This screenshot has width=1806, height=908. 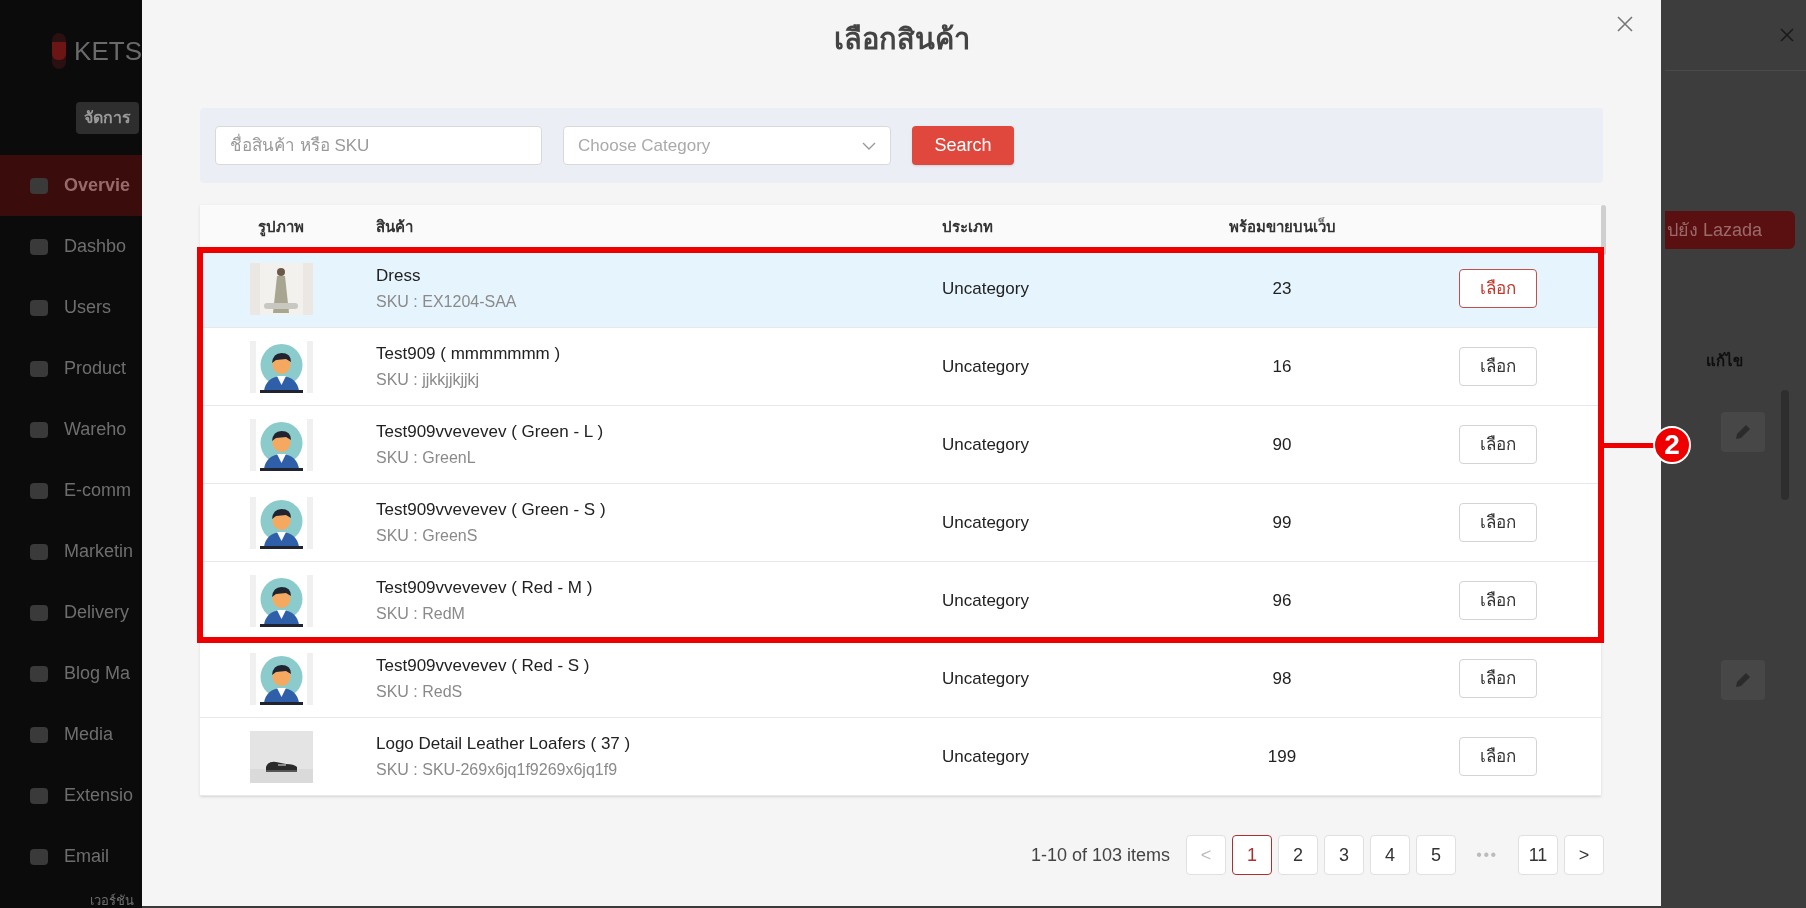 What do you see at coordinates (869, 145) in the screenshot?
I see `chevron-down-icon` at bounding box center [869, 145].